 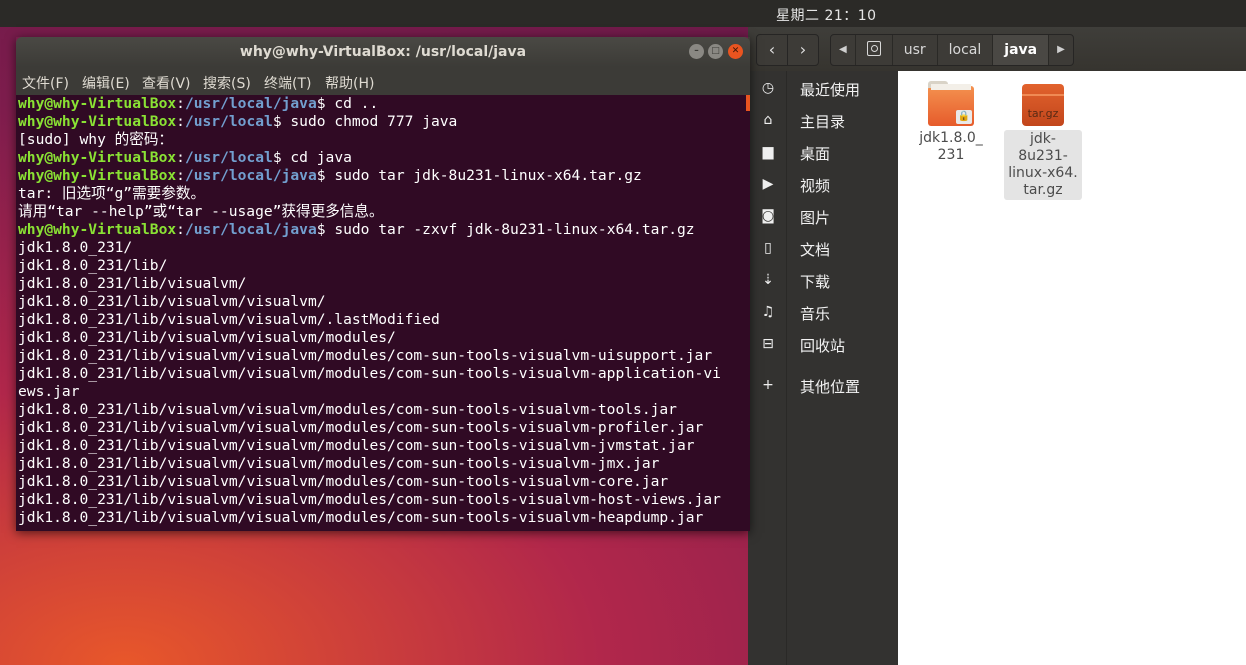 What do you see at coordinates (1061, 50) in the screenshot?
I see `breadcrumb-scroll-right: ▶` at bounding box center [1061, 50].